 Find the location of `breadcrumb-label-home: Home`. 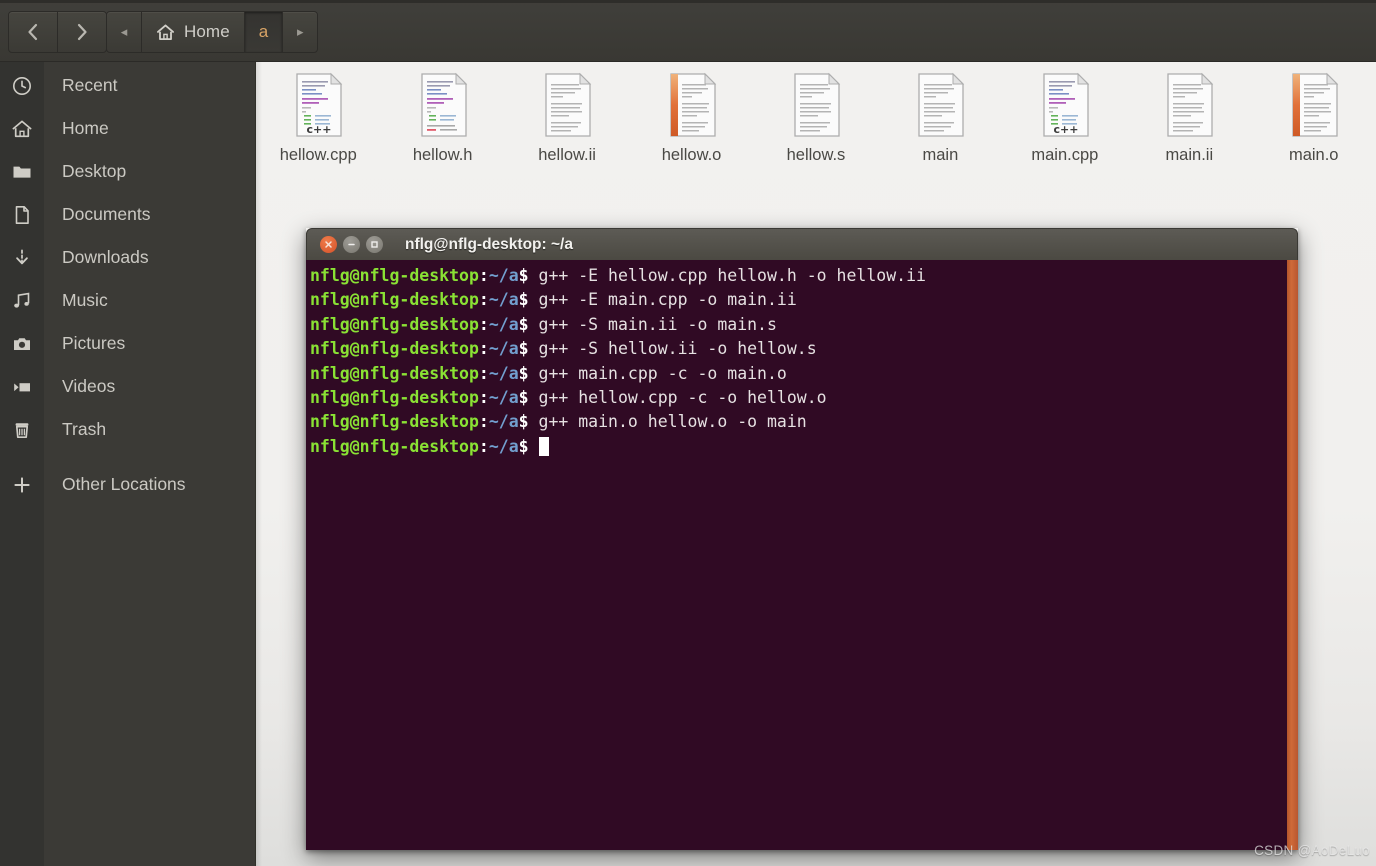

breadcrumb-label-home: Home is located at coordinates (207, 31).